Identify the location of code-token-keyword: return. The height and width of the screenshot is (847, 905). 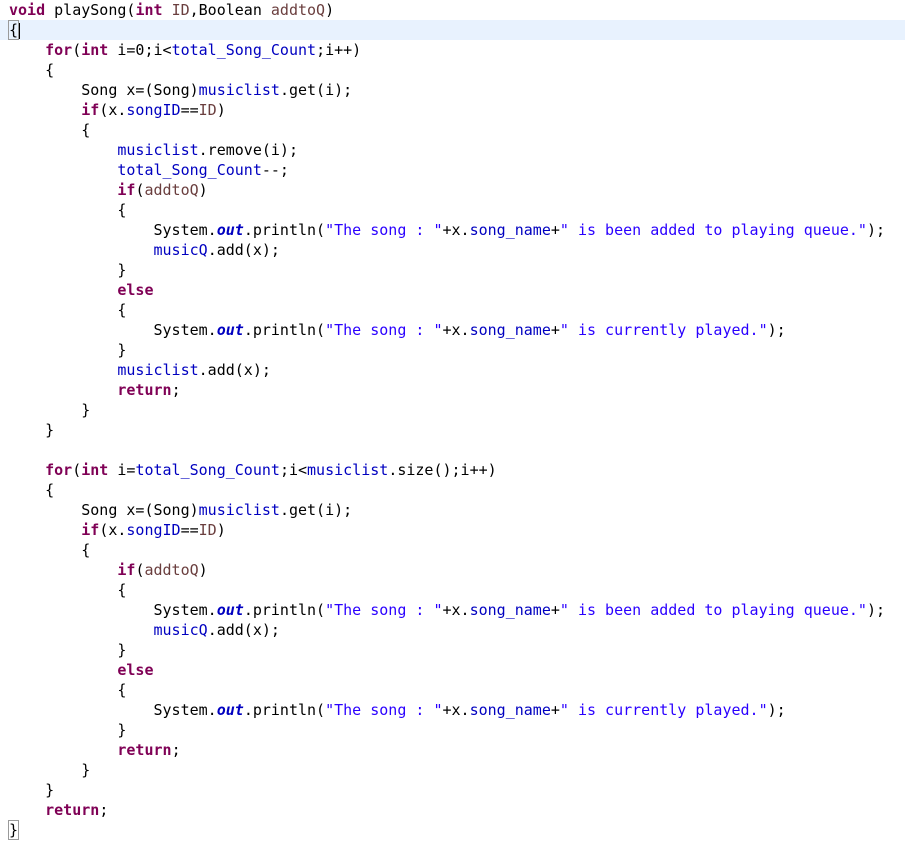
(72, 810).